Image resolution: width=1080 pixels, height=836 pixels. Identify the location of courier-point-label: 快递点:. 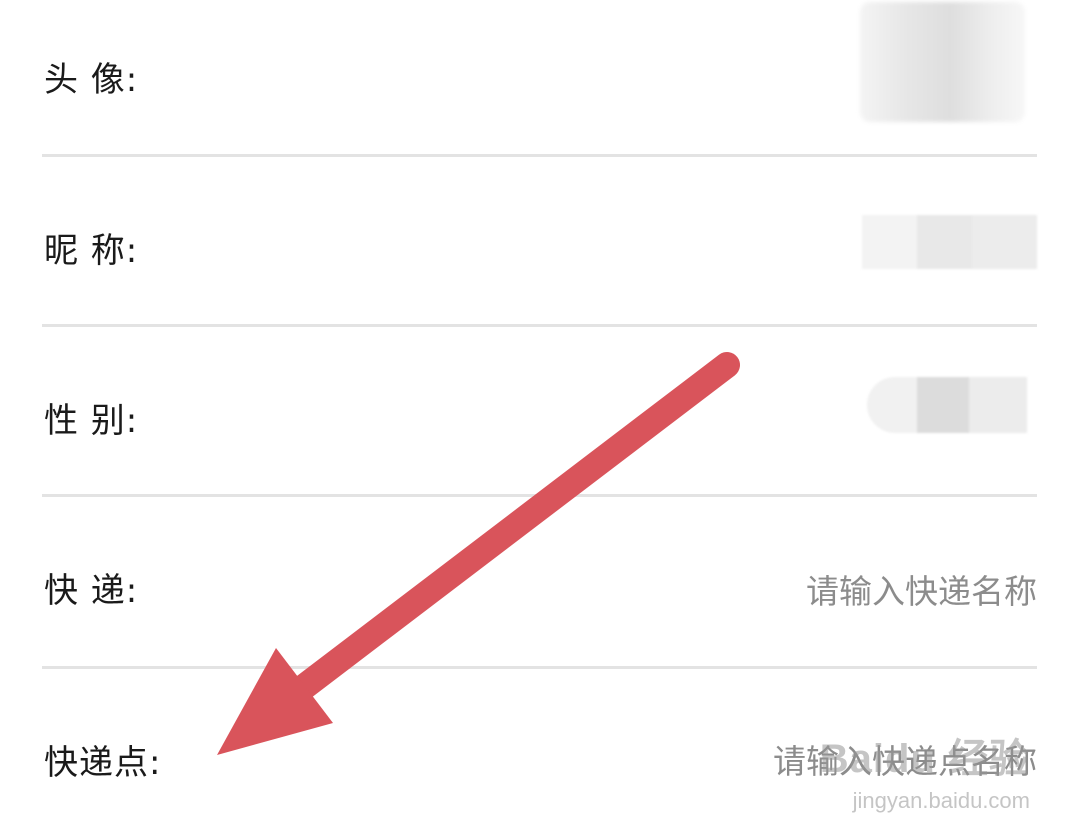
(103, 763).